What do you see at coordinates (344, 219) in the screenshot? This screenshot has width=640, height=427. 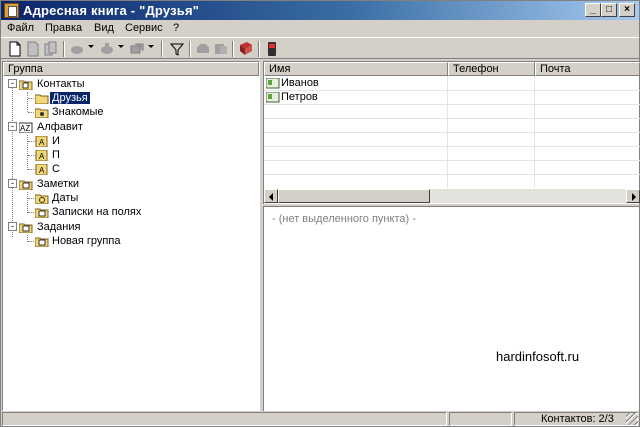 I see `no-selection-text: - (нет выделенного пункта) -` at bounding box center [344, 219].